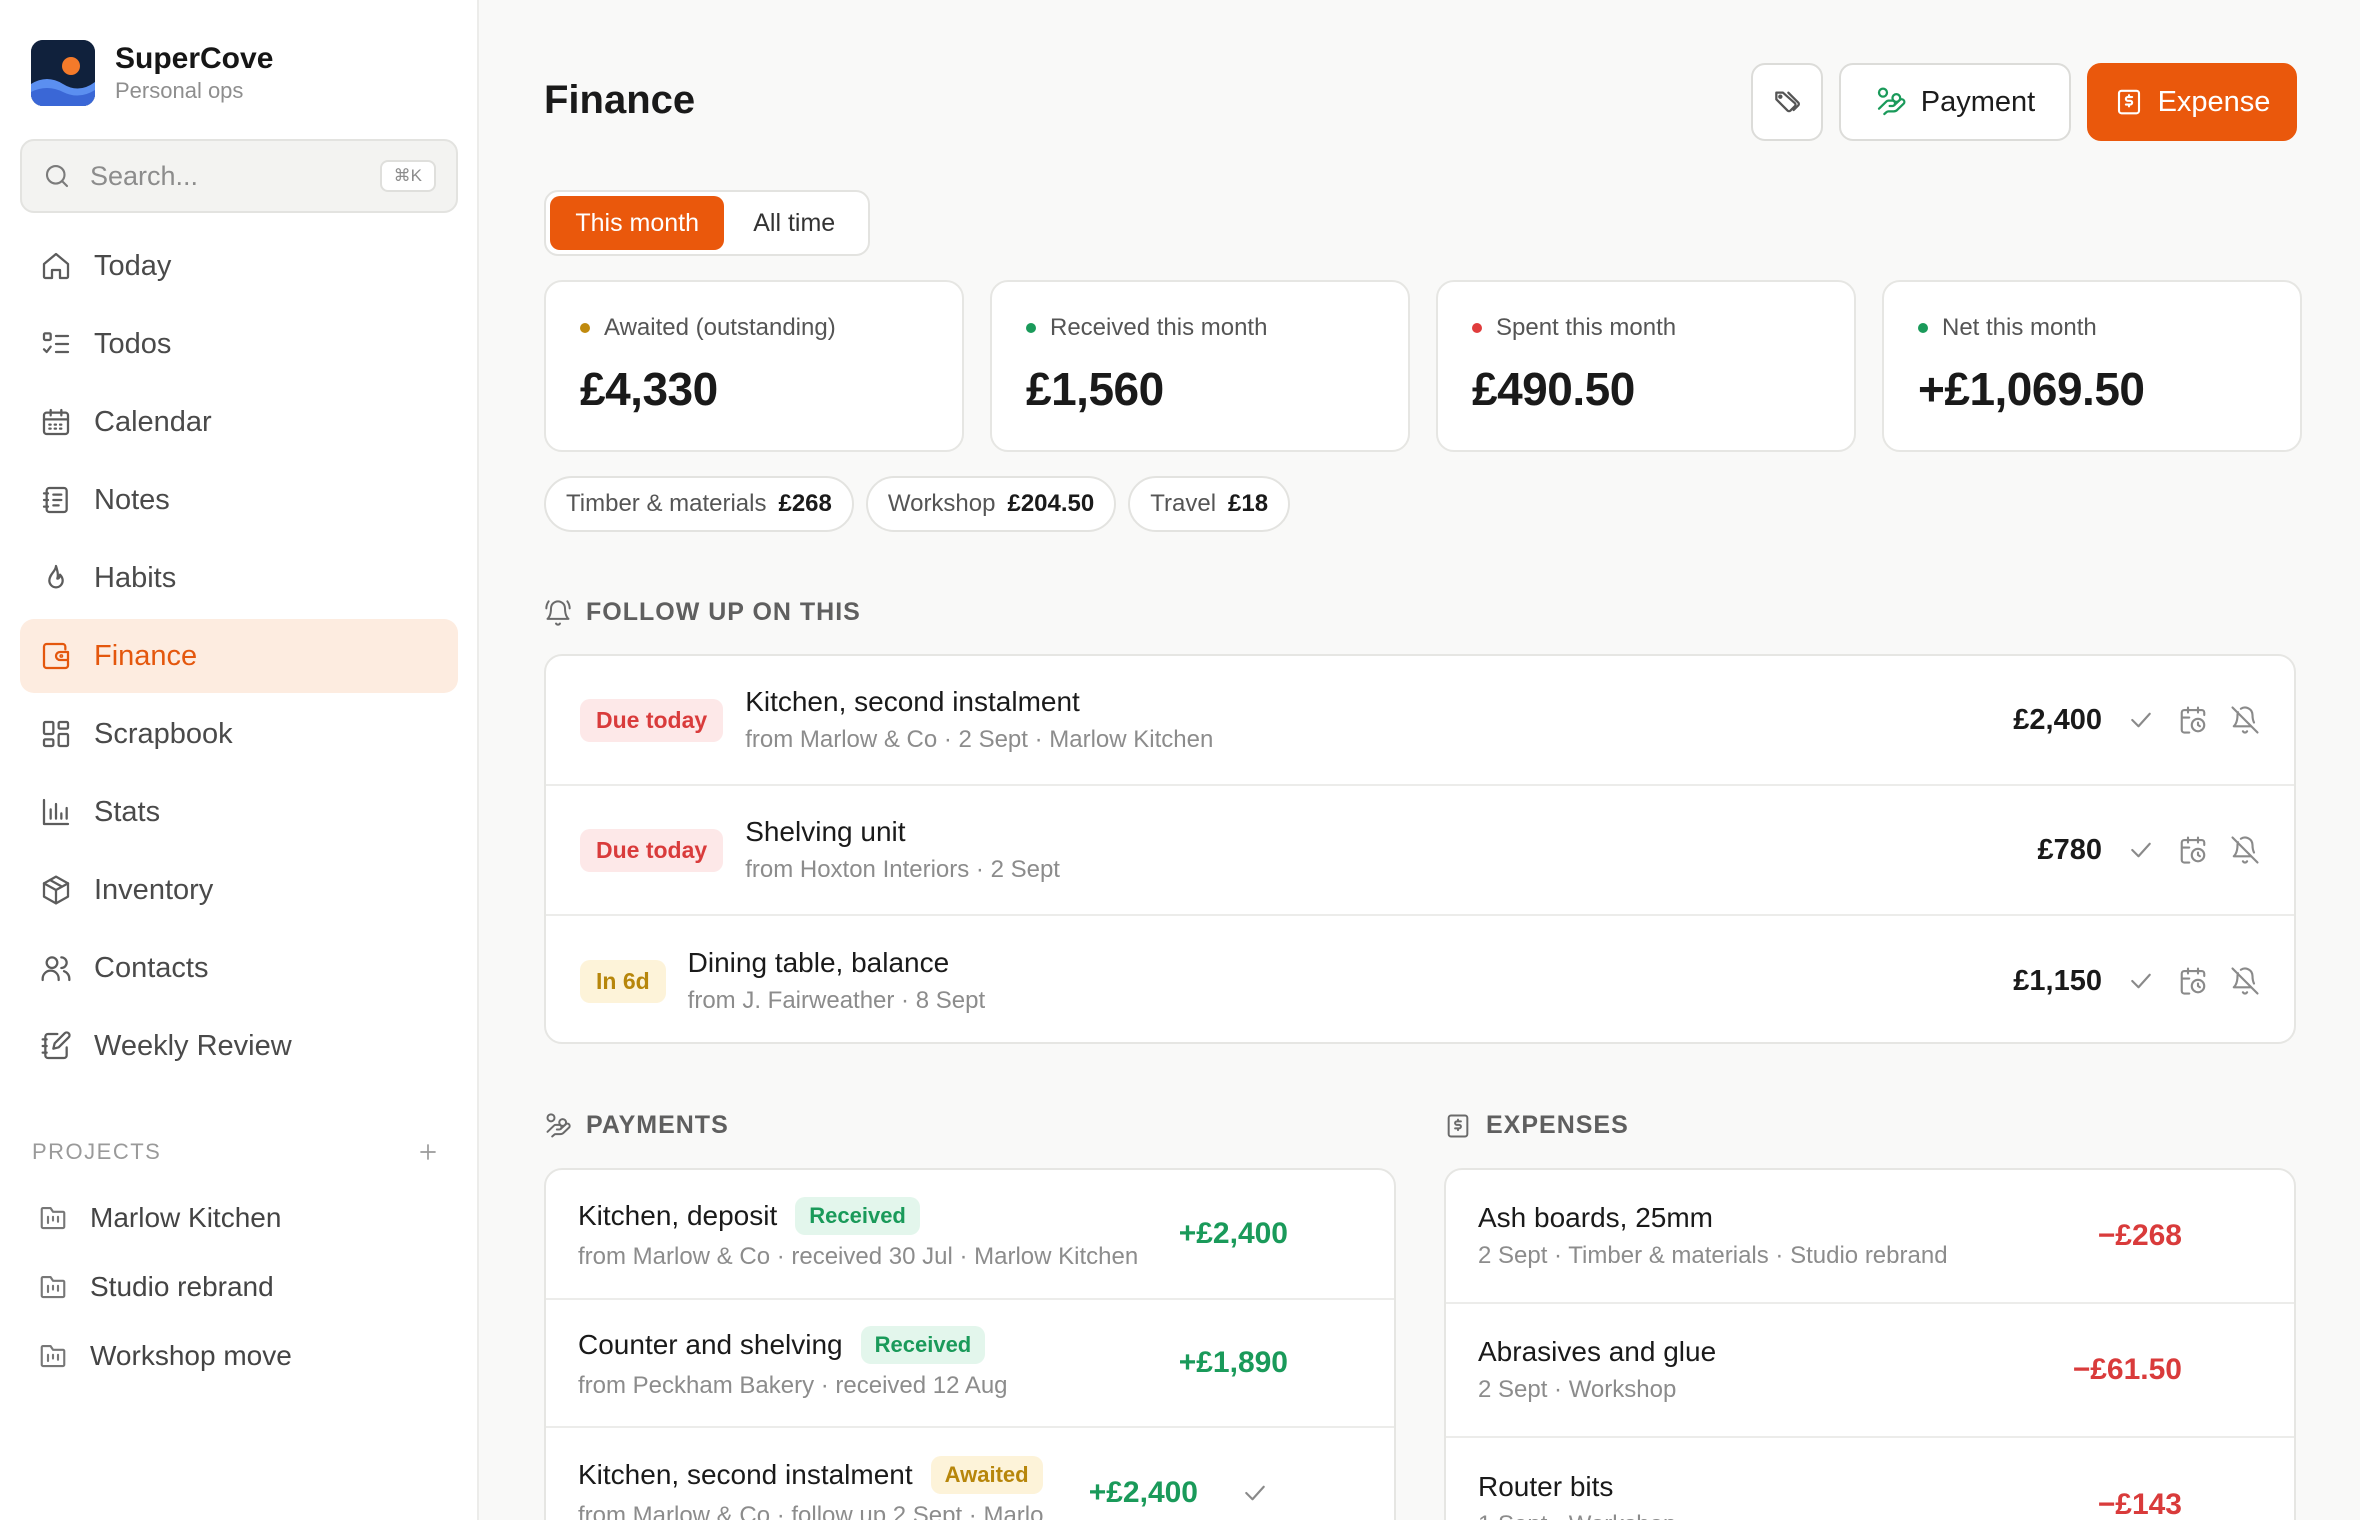  What do you see at coordinates (239, 1217) in the screenshot?
I see `project-item-marlow-kitchen: Marlow Kitchen` at bounding box center [239, 1217].